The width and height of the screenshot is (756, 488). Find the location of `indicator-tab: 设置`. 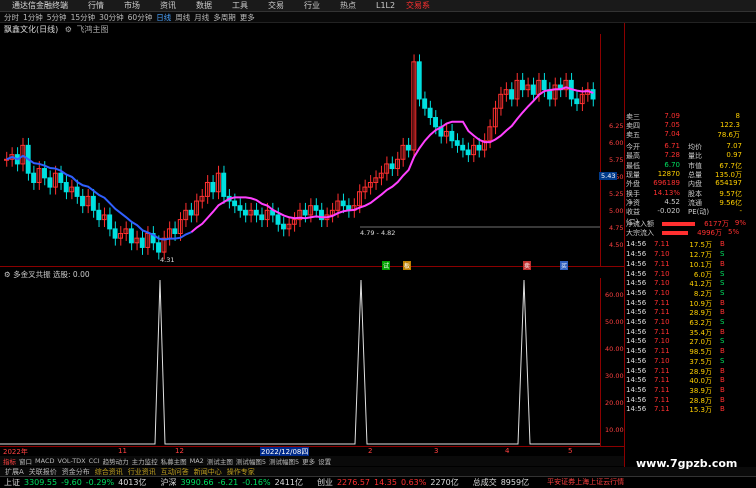

indicator-tab: 设置 is located at coordinates (324, 461).